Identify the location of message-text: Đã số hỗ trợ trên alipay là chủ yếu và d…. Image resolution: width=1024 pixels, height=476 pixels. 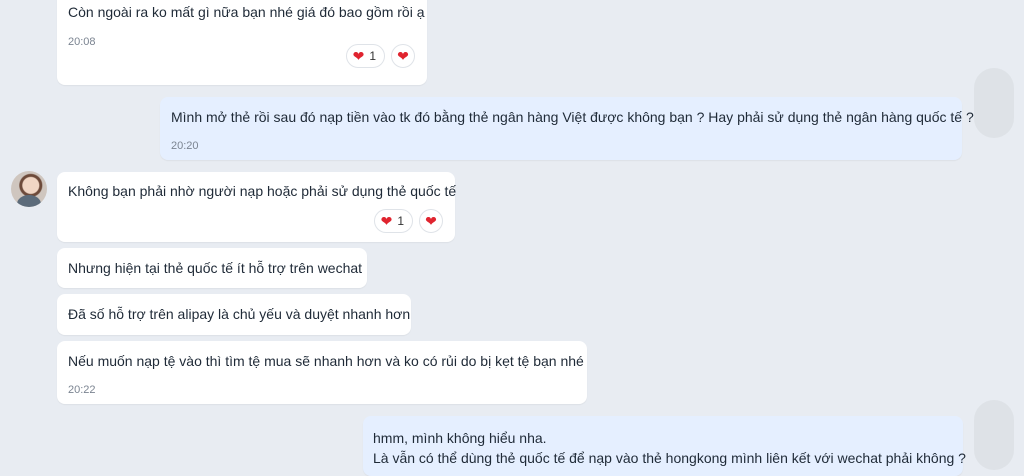
(239, 314).